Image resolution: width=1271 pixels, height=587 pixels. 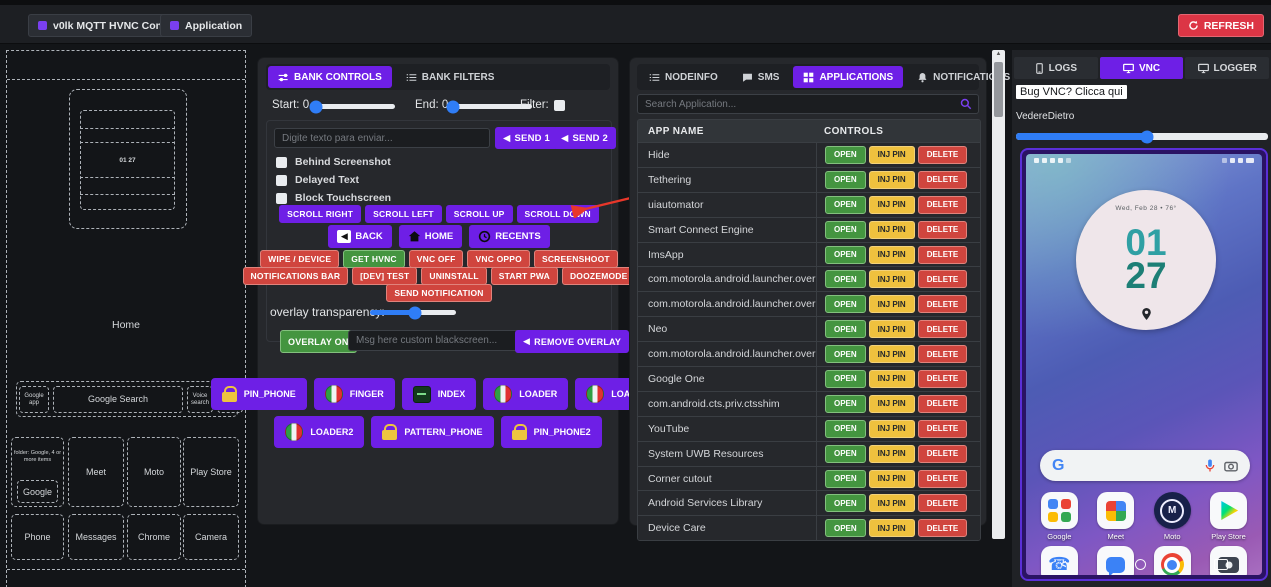 What do you see at coordinates (1145, 465) in the screenshot?
I see `google-search-pill: G` at bounding box center [1145, 465].